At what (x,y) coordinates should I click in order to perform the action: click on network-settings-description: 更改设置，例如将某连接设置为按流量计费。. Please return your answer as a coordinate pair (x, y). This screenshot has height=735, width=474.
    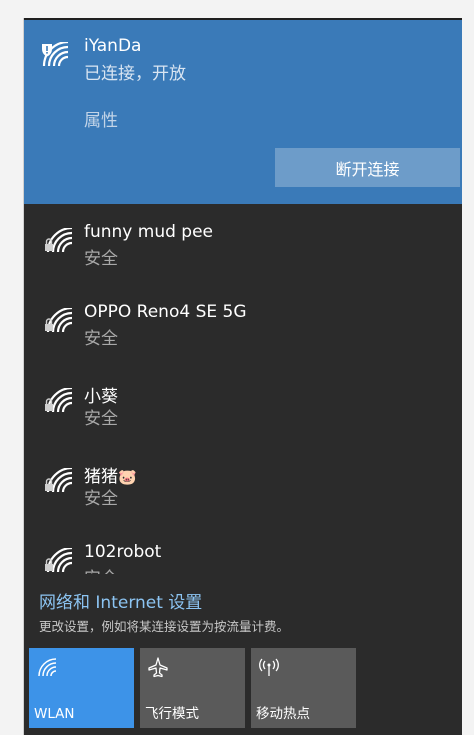
    Looking at the image, I should click on (164, 626).